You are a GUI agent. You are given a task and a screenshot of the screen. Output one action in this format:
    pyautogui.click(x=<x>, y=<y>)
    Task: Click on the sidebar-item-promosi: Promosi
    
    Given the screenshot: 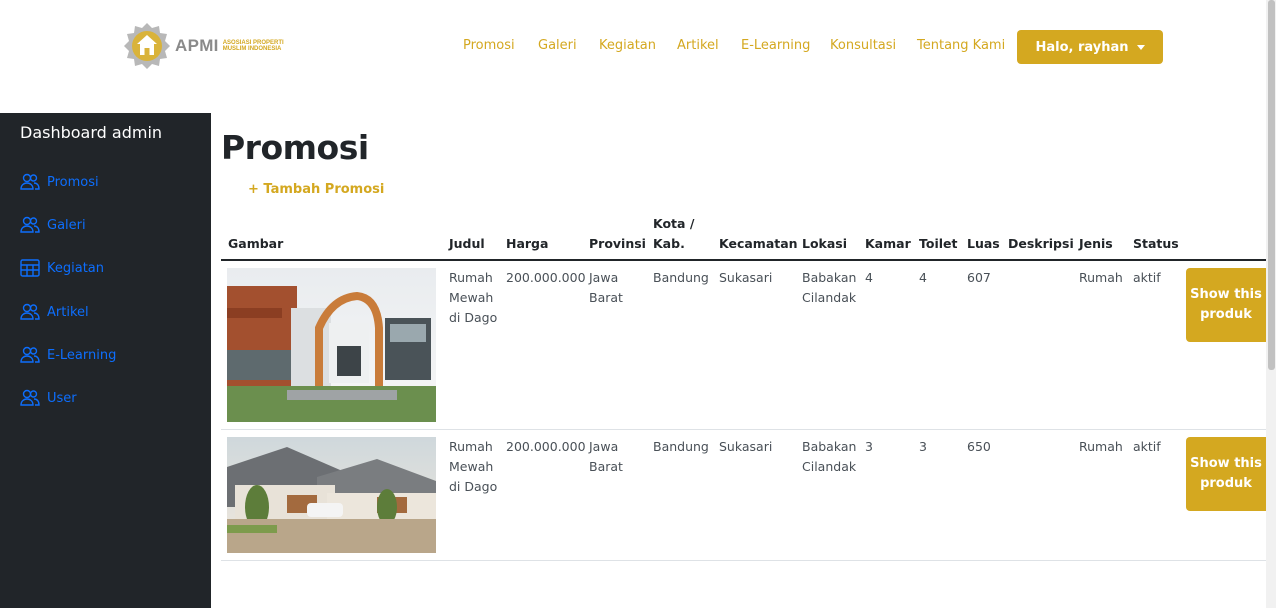 What is the action you would take?
    pyautogui.click(x=59, y=182)
    